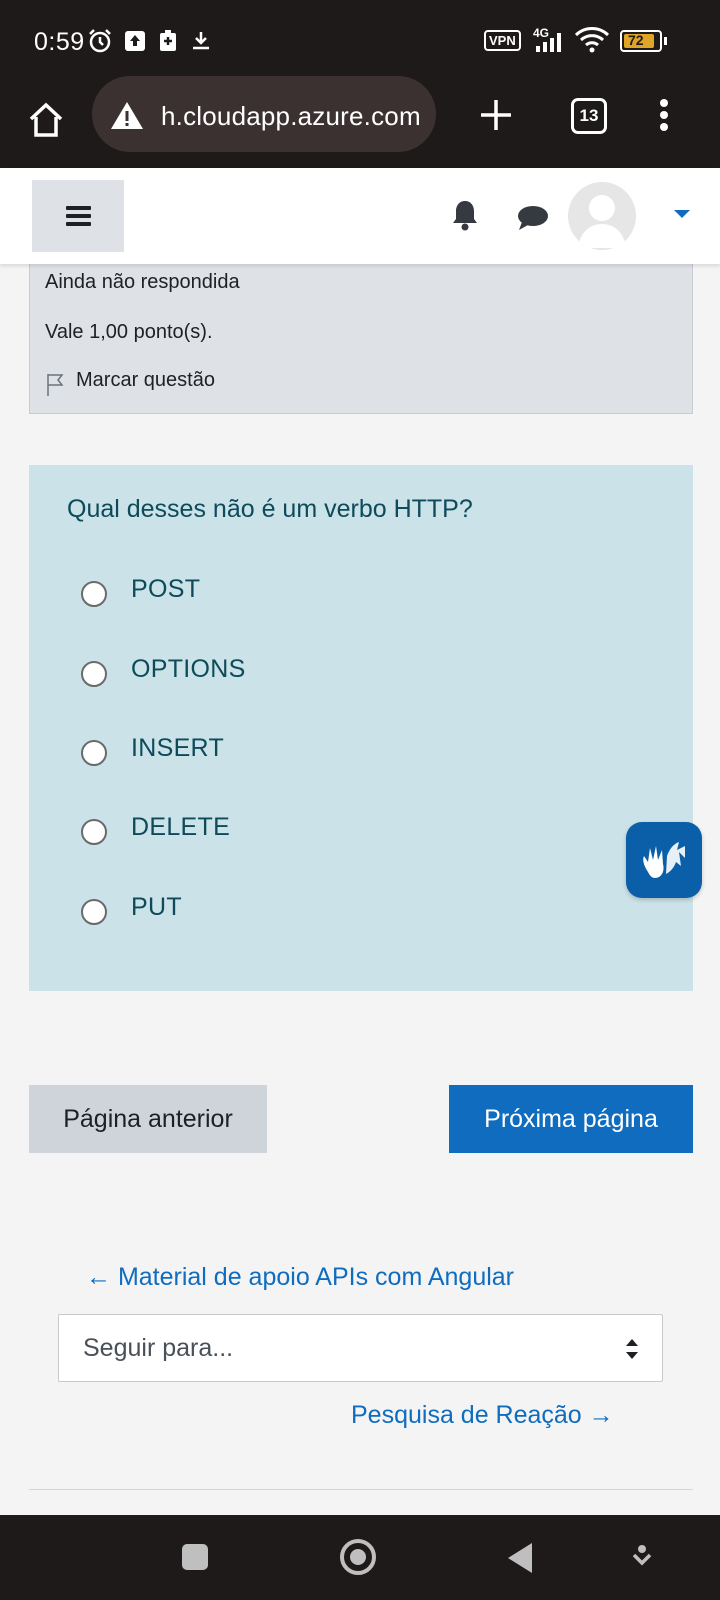 The height and width of the screenshot is (1600, 720). What do you see at coordinates (281, 675) in the screenshot?
I see `answer-option: OPTIONS` at bounding box center [281, 675].